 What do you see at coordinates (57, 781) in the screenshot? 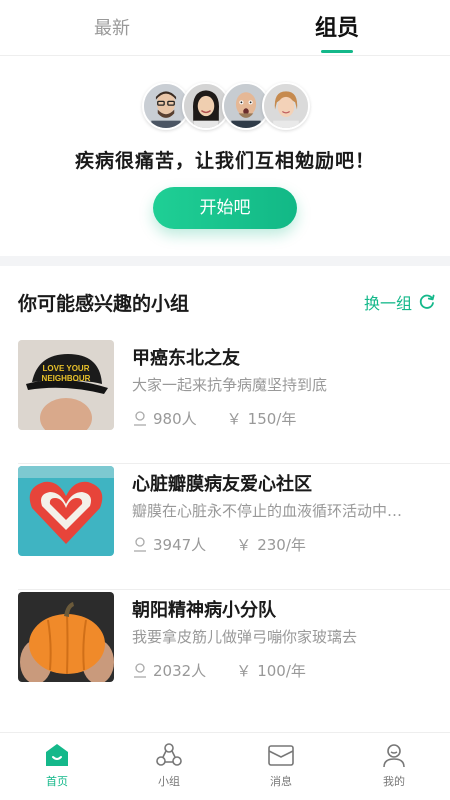
I see `tabbar-home-label: 首页` at bounding box center [57, 781].